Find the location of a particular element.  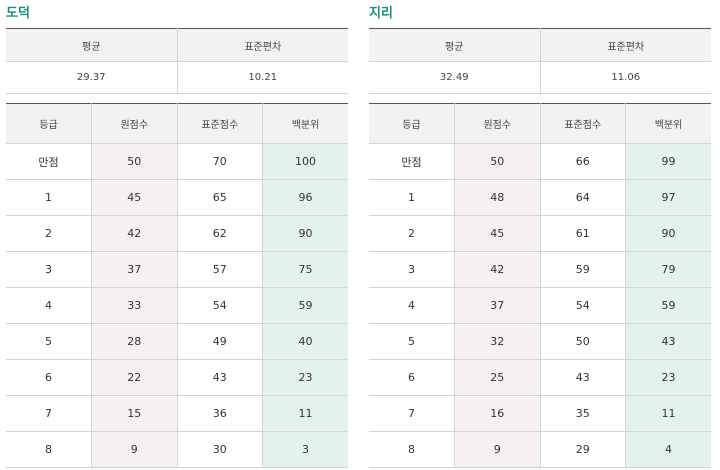

table-row: 4 37 54 59 is located at coordinates (540, 305).